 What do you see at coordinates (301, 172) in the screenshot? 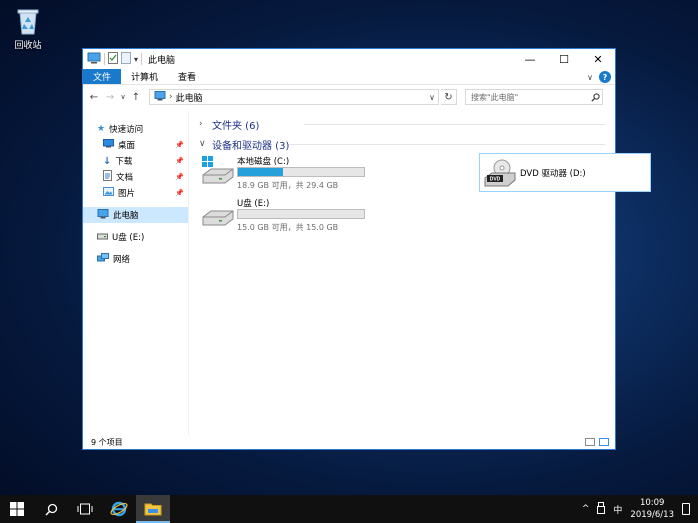
I see `drive-c-usage-bar` at bounding box center [301, 172].